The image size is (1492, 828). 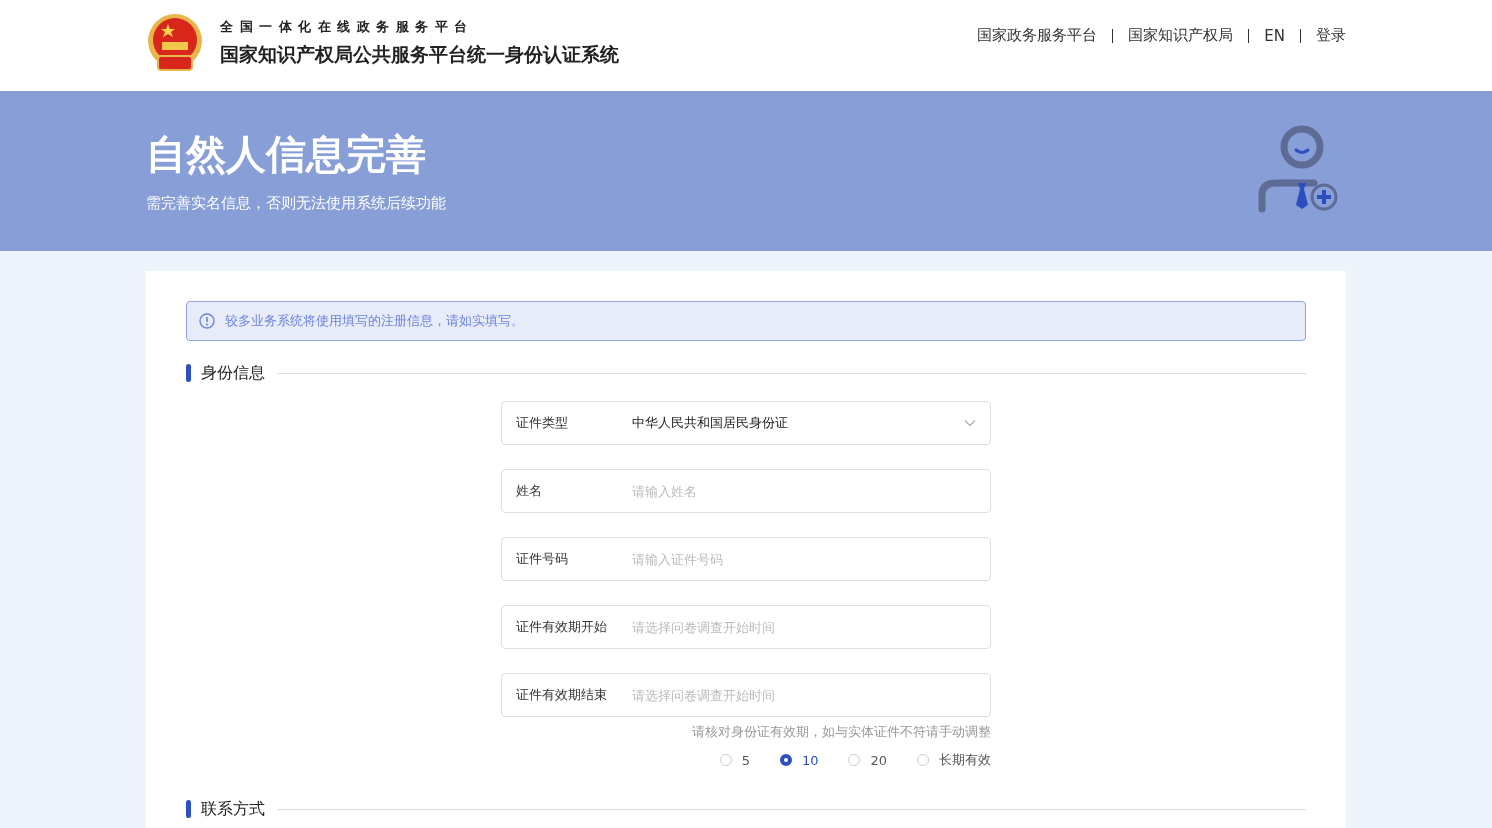 What do you see at coordinates (542, 423) in the screenshot?
I see `field-label: 证件类型` at bounding box center [542, 423].